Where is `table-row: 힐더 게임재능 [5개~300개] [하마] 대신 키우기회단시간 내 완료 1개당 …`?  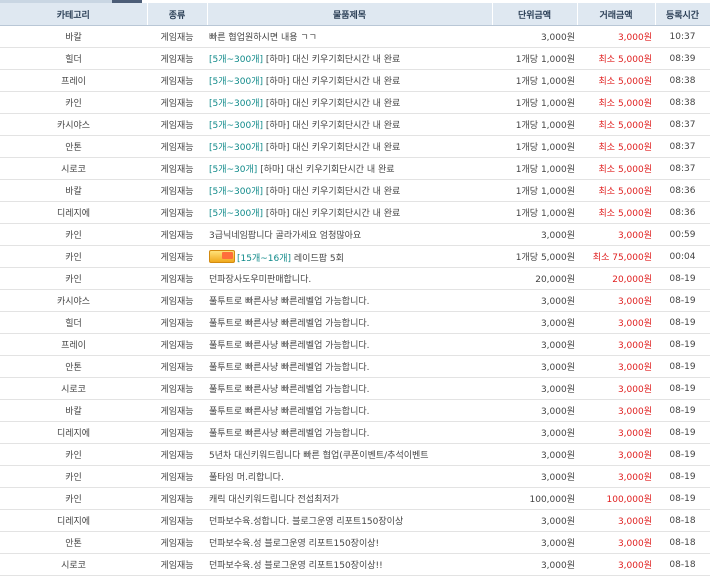
table-row: 힐더 게임재능 [5개~300개] [하마] 대신 키우기회단시간 내 완료 1개당 … is located at coordinates (355, 58).